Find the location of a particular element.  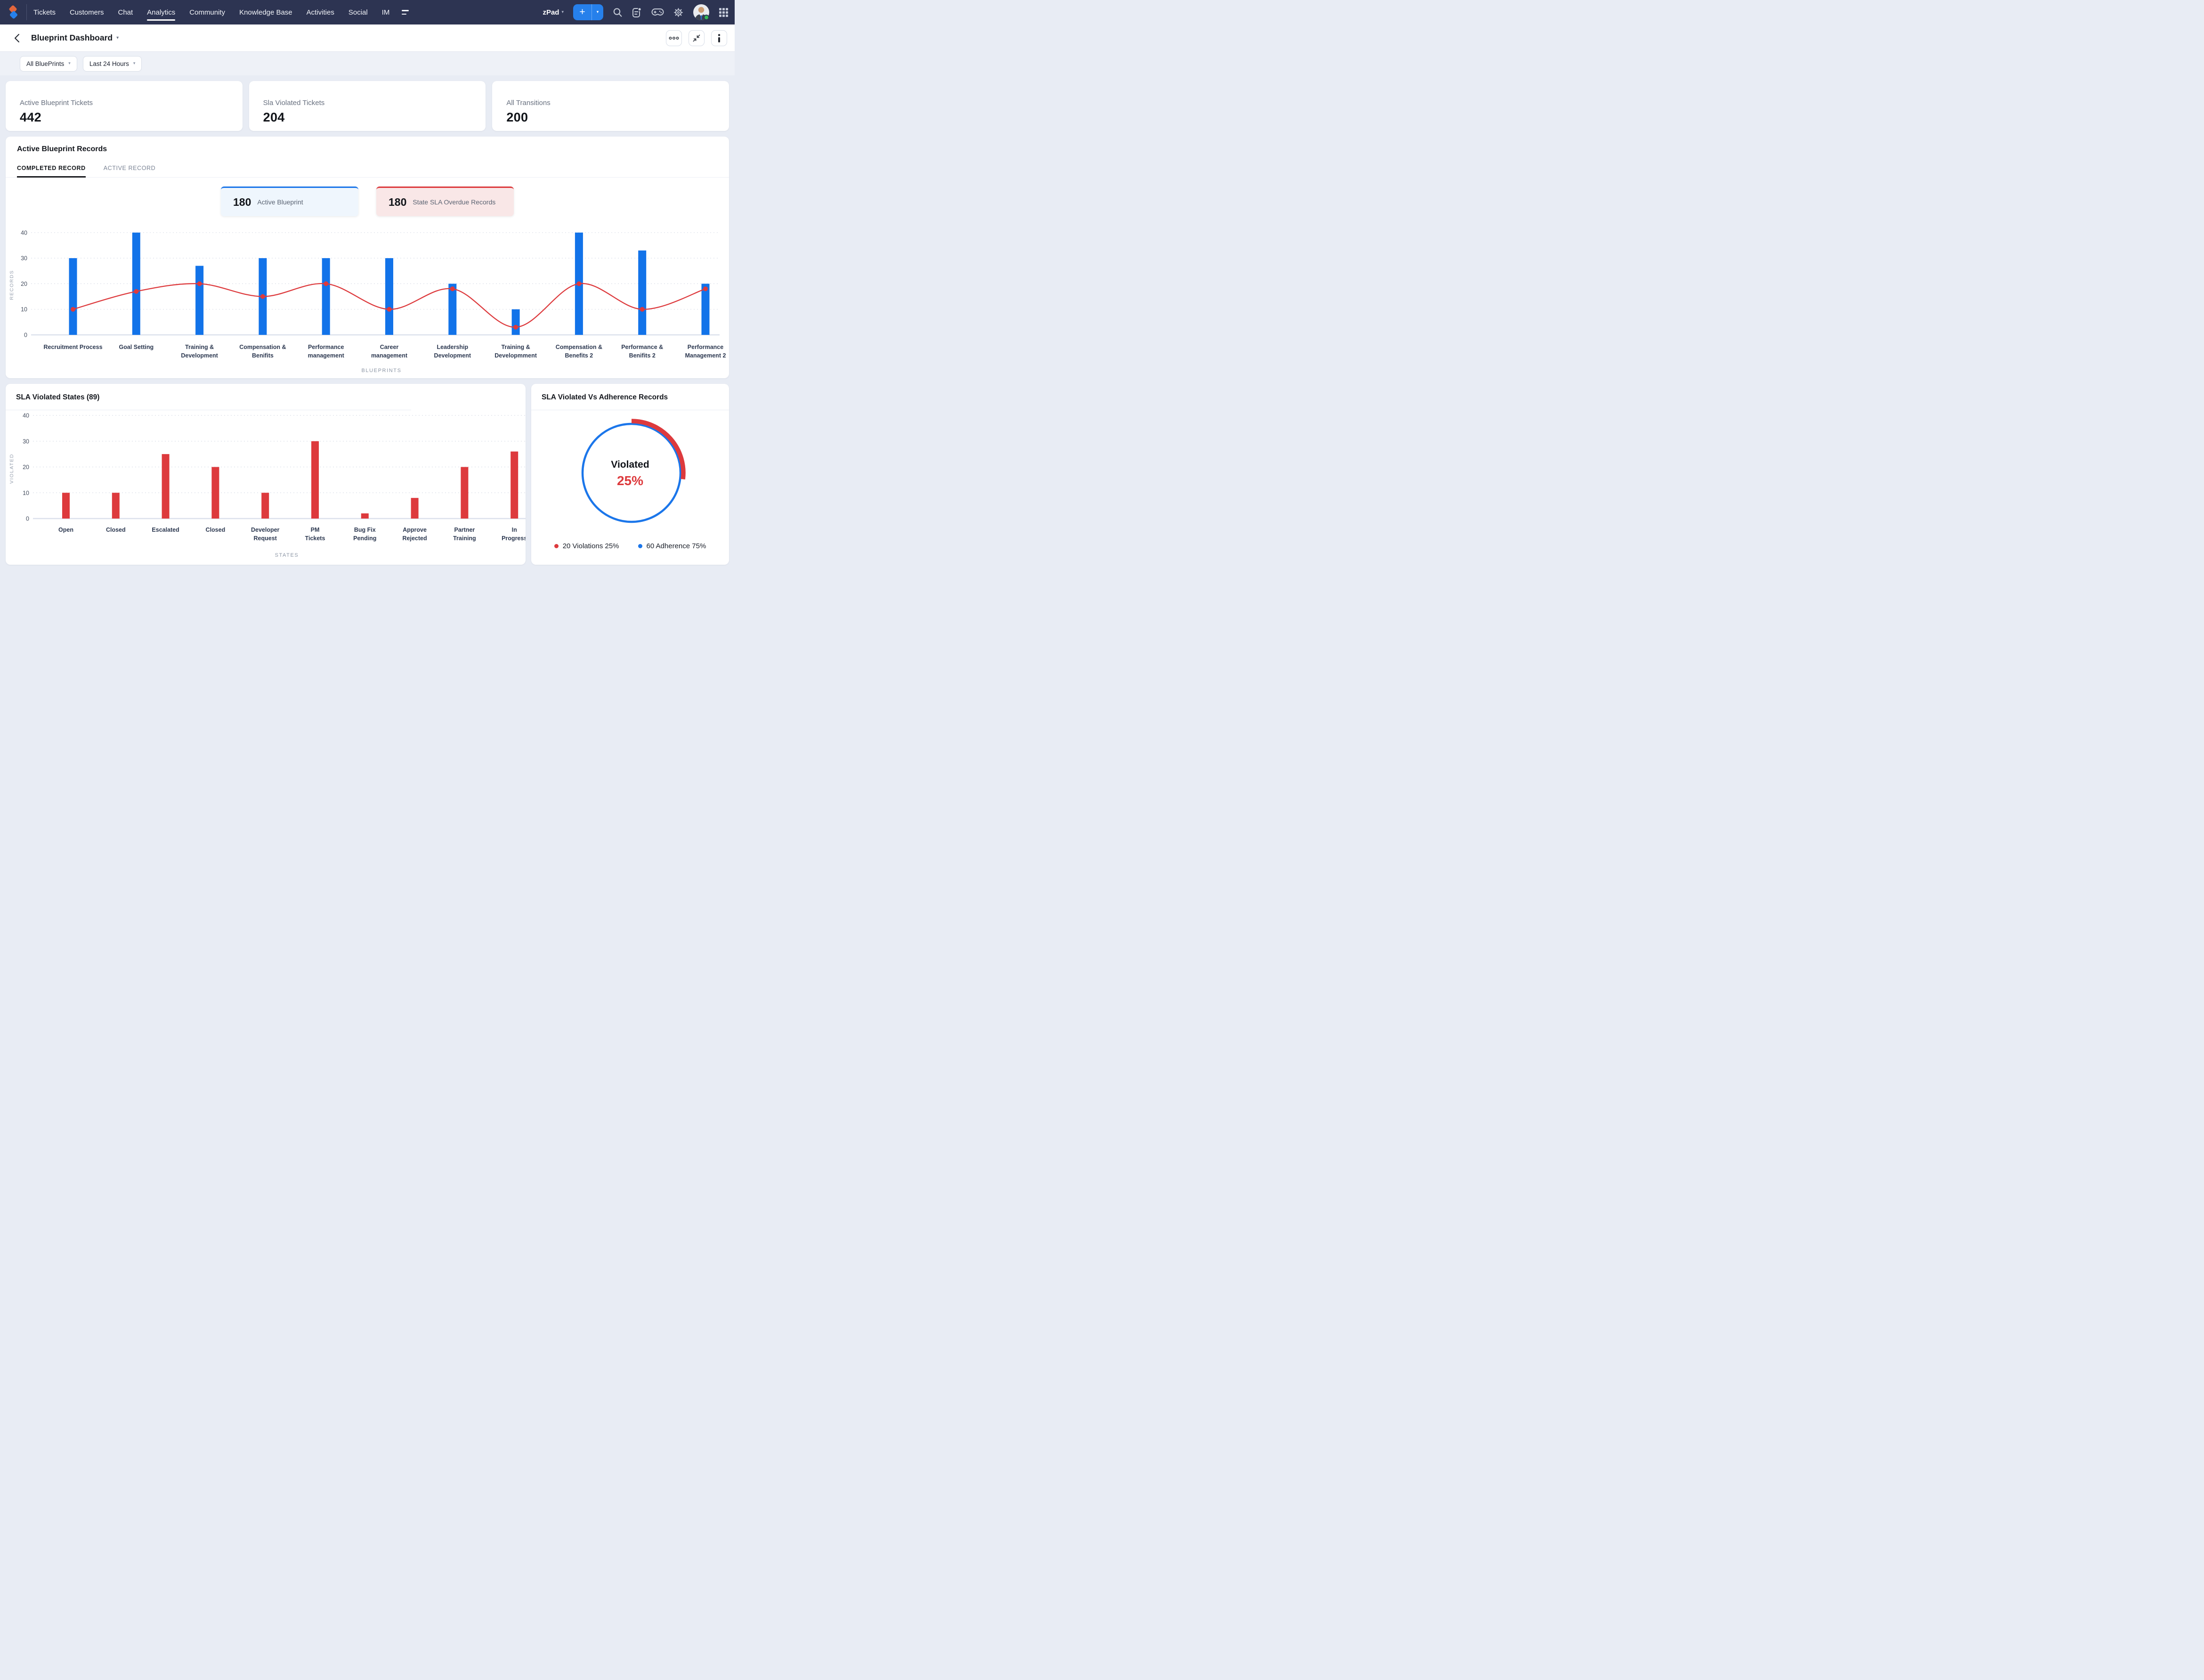

svg-text: Training is located at coordinates (465, 538).